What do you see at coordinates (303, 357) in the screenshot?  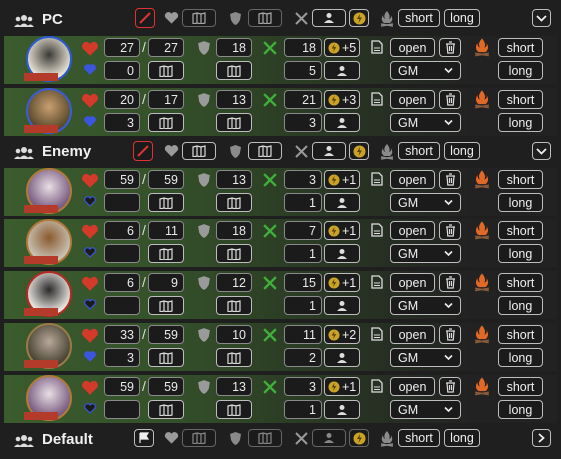 I see `initiative-mod-input: 2` at bounding box center [303, 357].